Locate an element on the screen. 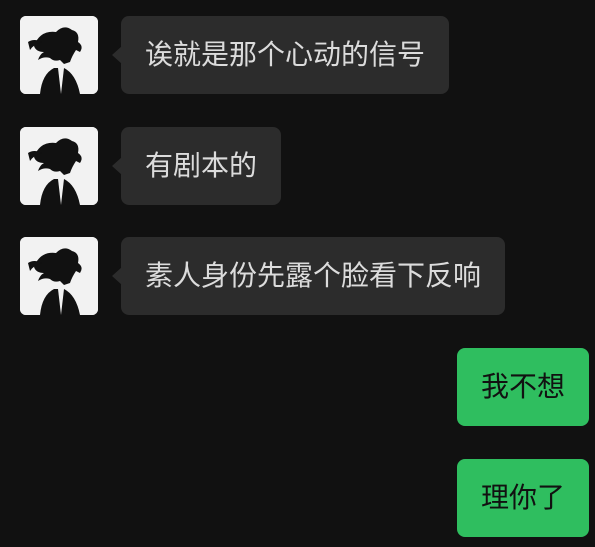 The width and height of the screenshot is (595, 547). message-text: 理你了 is located at coordinates (522, 497).